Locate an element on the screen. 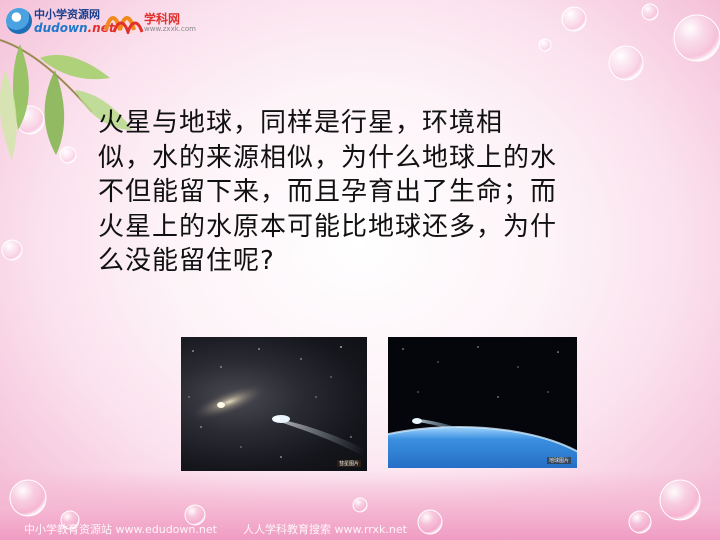  header-logos: 中小学资源网 dudown.net 学科网 www.zxxk.com is located at coordinates (100, 21).